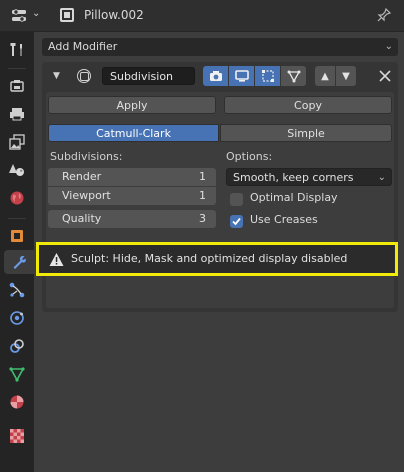  Describe the element at coordinates (202, 218) in the screenshot. I see `quality-value: 3` at that location.